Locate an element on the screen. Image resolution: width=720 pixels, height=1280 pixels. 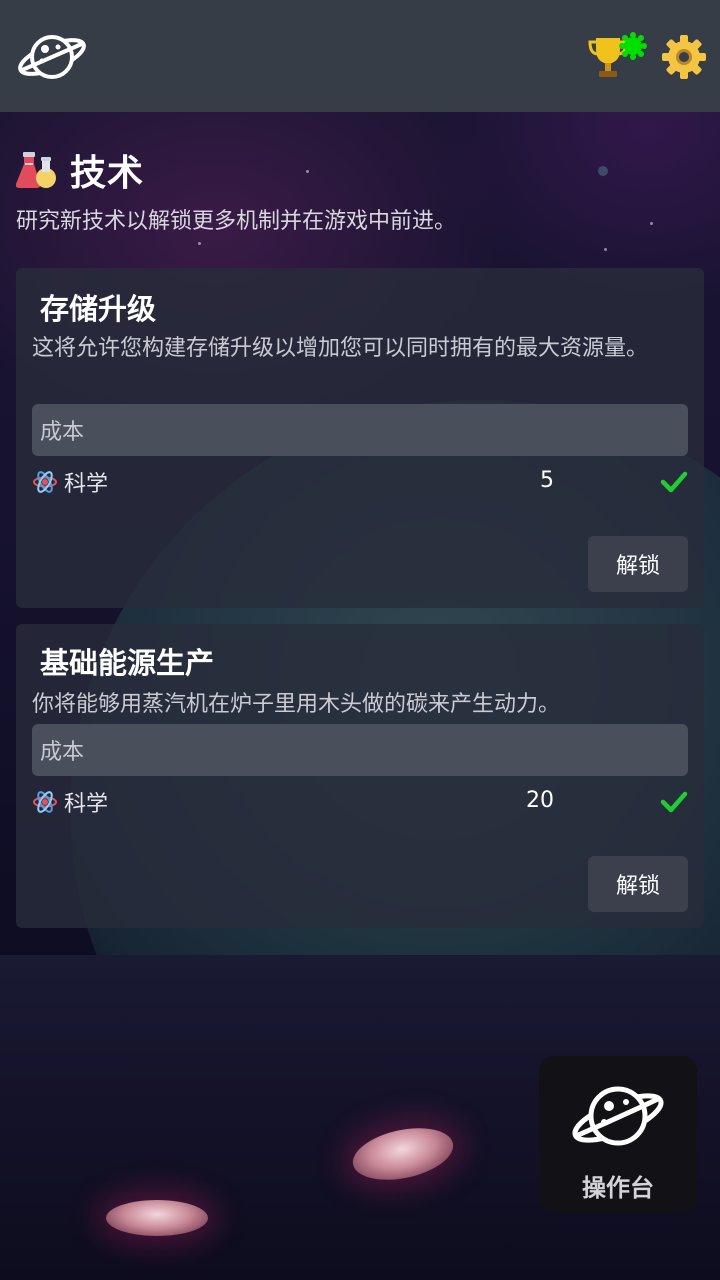
resource-amount: 20 is located at coordinates (540, 800).